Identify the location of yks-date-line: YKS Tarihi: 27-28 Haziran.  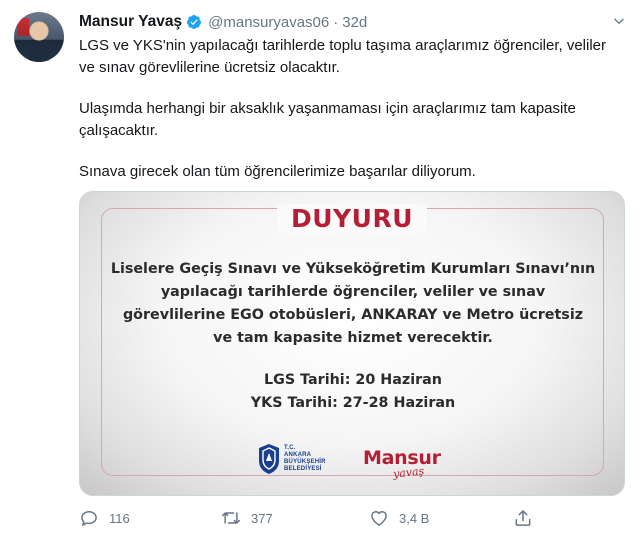
(353, 403).